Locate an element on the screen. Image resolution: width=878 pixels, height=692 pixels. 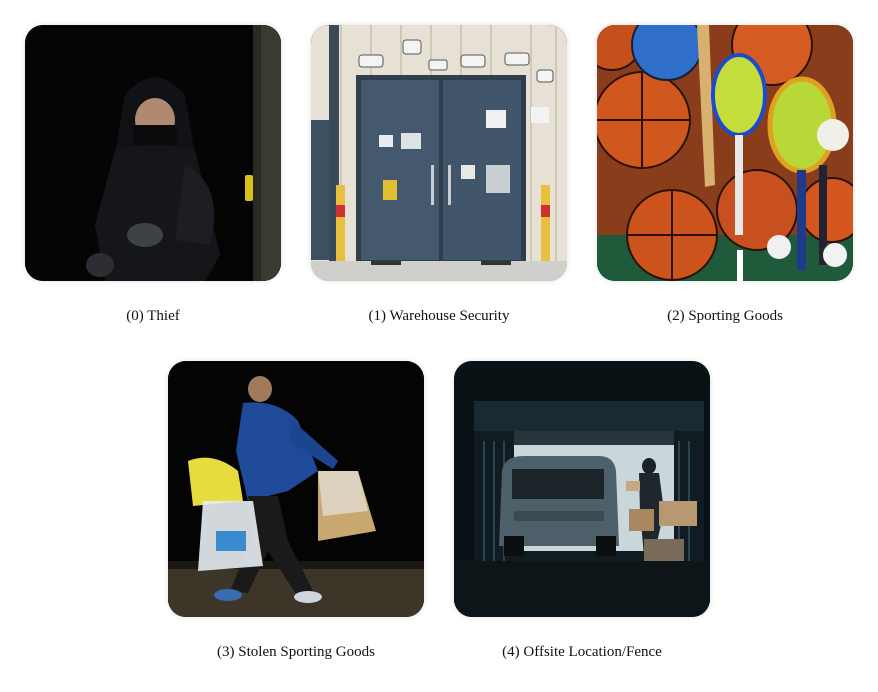
stolen-goods-image is located at coordinates (296, 489).